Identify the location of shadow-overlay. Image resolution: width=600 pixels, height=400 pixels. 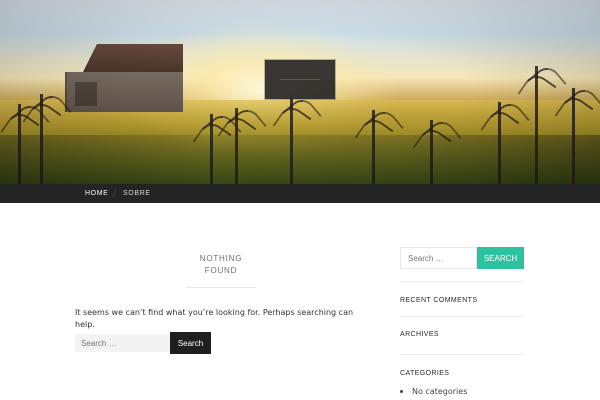
(300, 159).